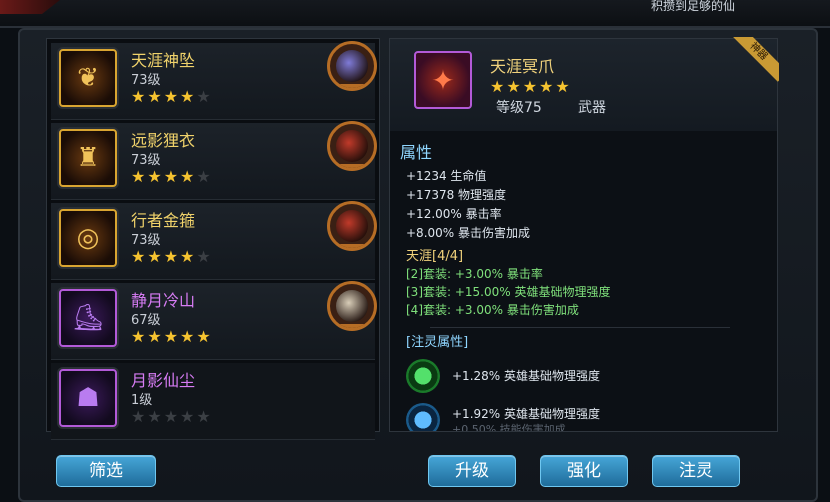  What do you see at coordinates (163, 60) in the screenshot?
I see `equipment-name: 天涯神坠` at bounding box center [163, 60].